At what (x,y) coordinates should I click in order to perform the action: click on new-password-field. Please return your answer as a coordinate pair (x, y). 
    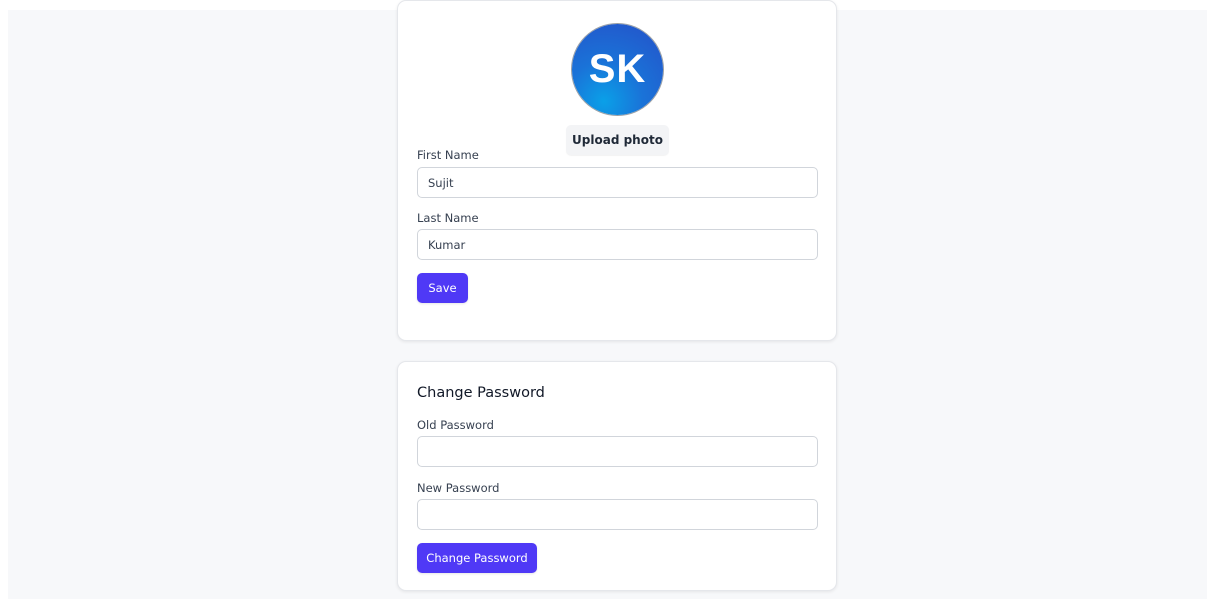
    Looking at the image, I should click on (617, 514).